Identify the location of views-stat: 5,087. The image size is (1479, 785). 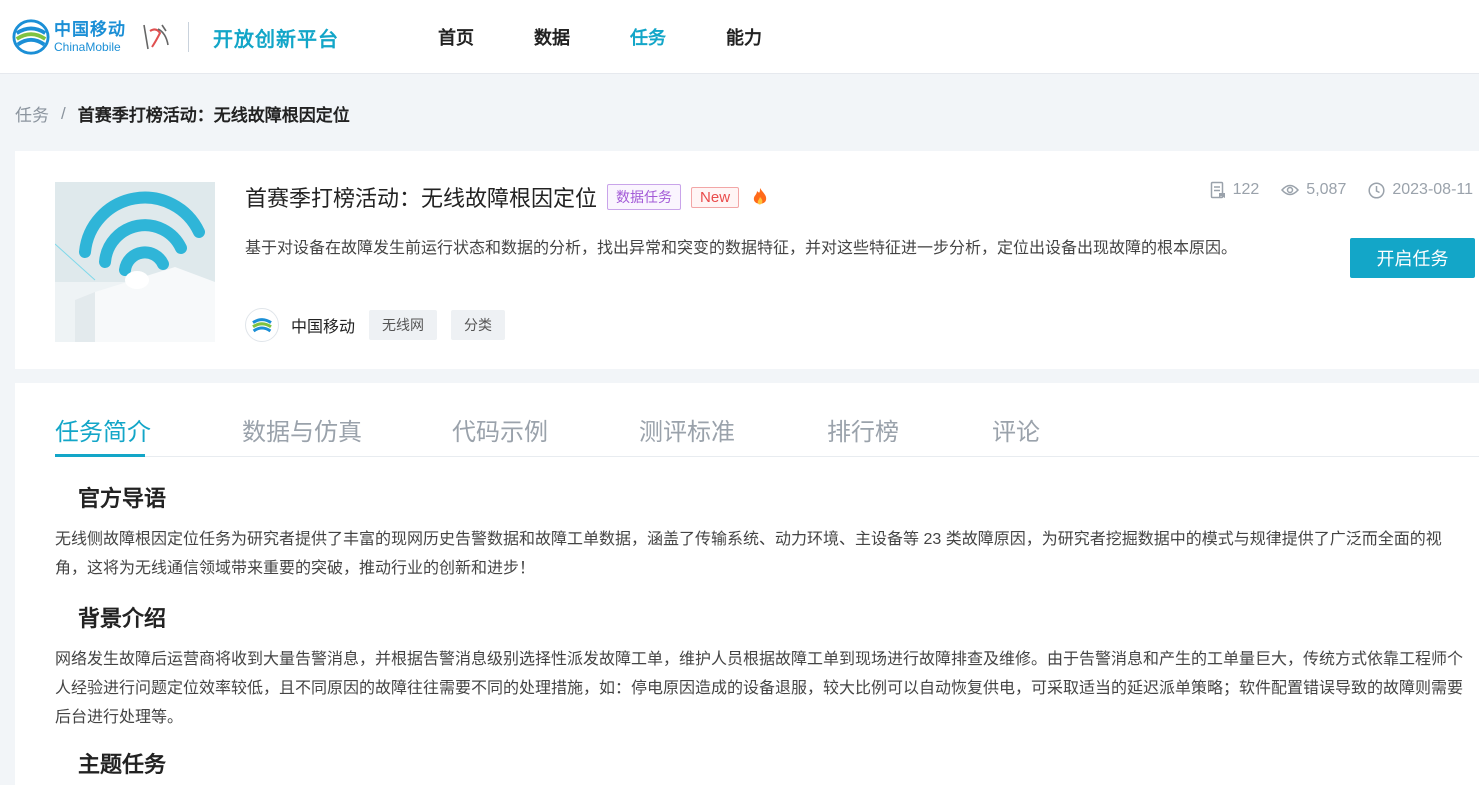
(1313, 190).